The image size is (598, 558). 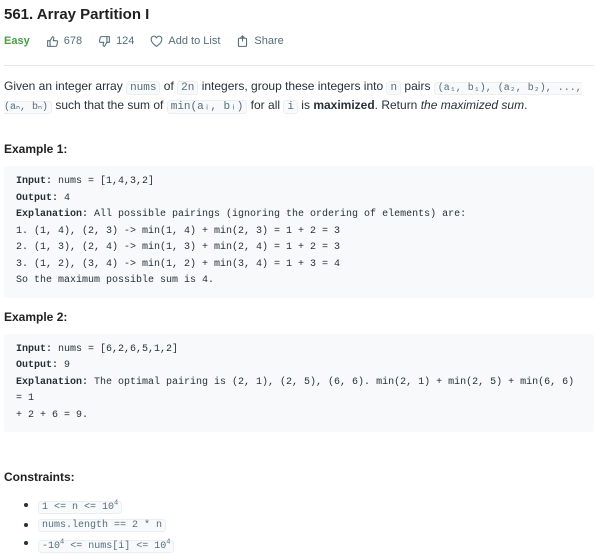 I want to click on desc-text: for all, so click(x=265, y=105).